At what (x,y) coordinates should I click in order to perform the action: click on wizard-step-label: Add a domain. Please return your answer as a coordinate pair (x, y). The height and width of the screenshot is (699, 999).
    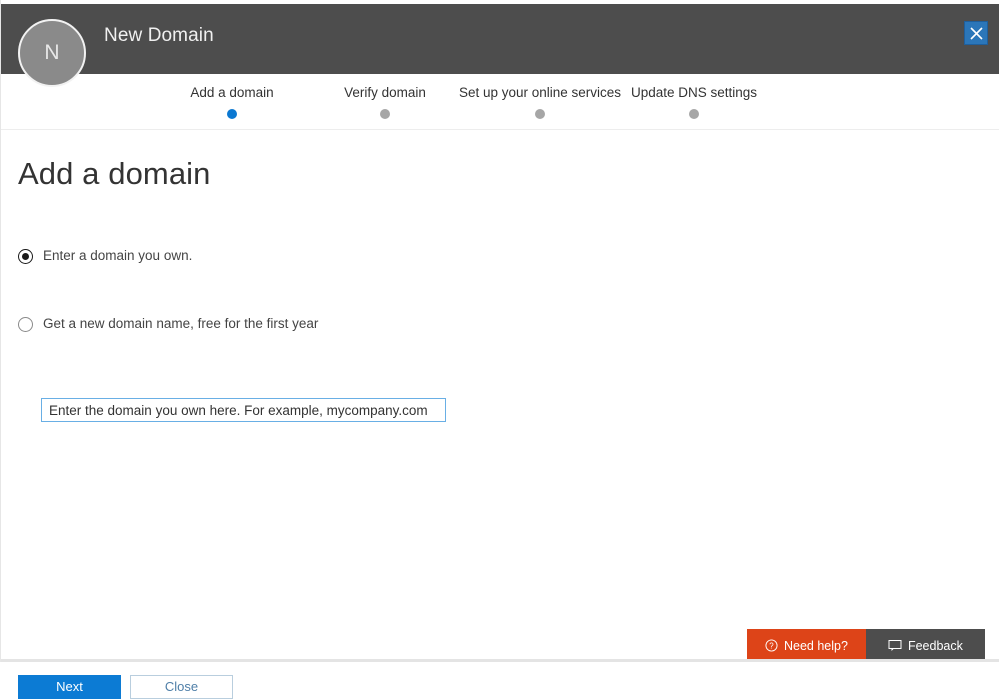
    Looking at the image, I should click on (232, 92).